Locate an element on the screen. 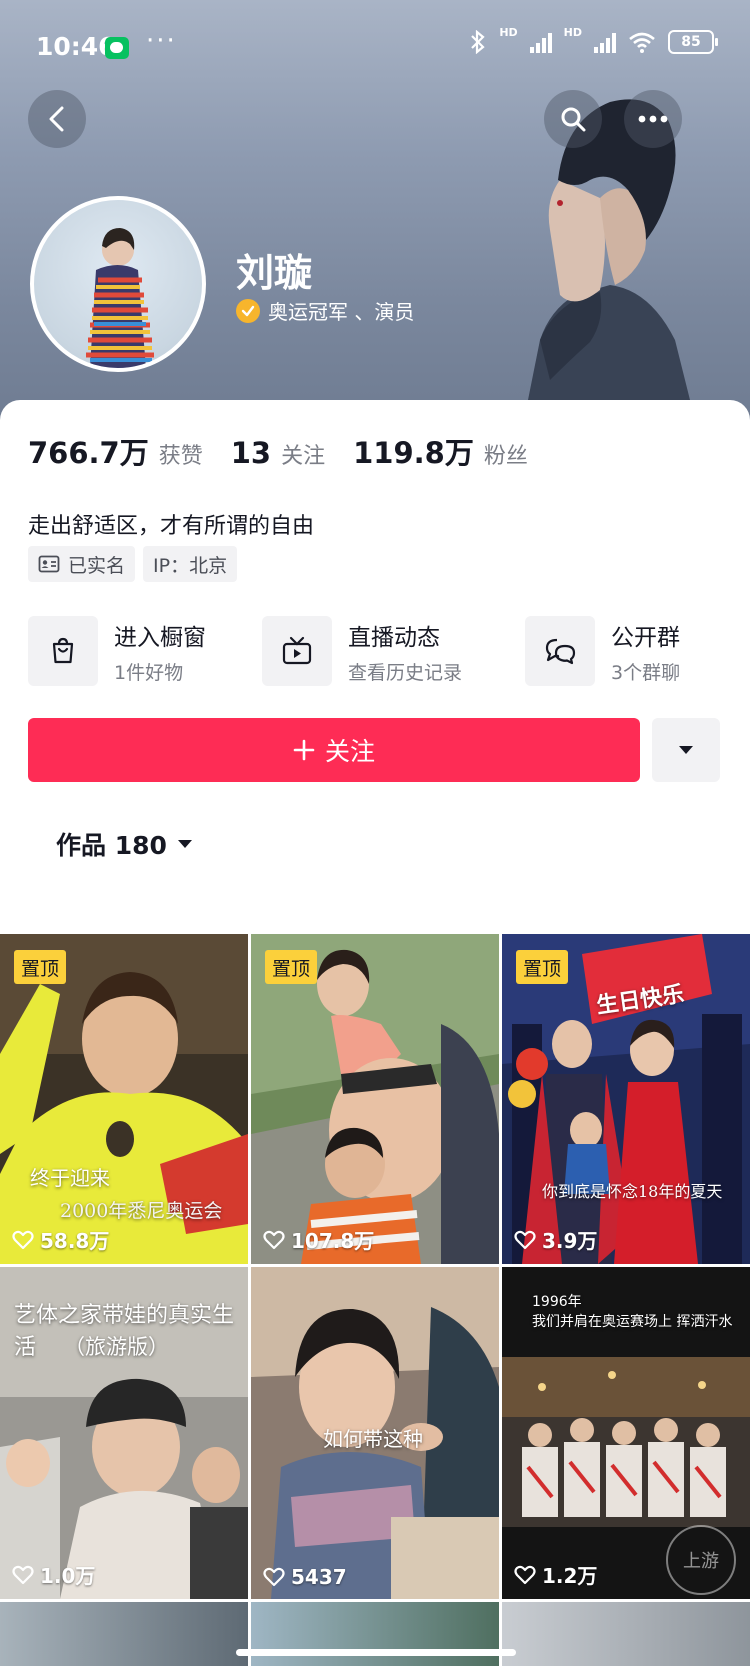 The image size is (750, 1666). verification-label: 奥运冠军 、演员 is located at coordinates (325, 310).